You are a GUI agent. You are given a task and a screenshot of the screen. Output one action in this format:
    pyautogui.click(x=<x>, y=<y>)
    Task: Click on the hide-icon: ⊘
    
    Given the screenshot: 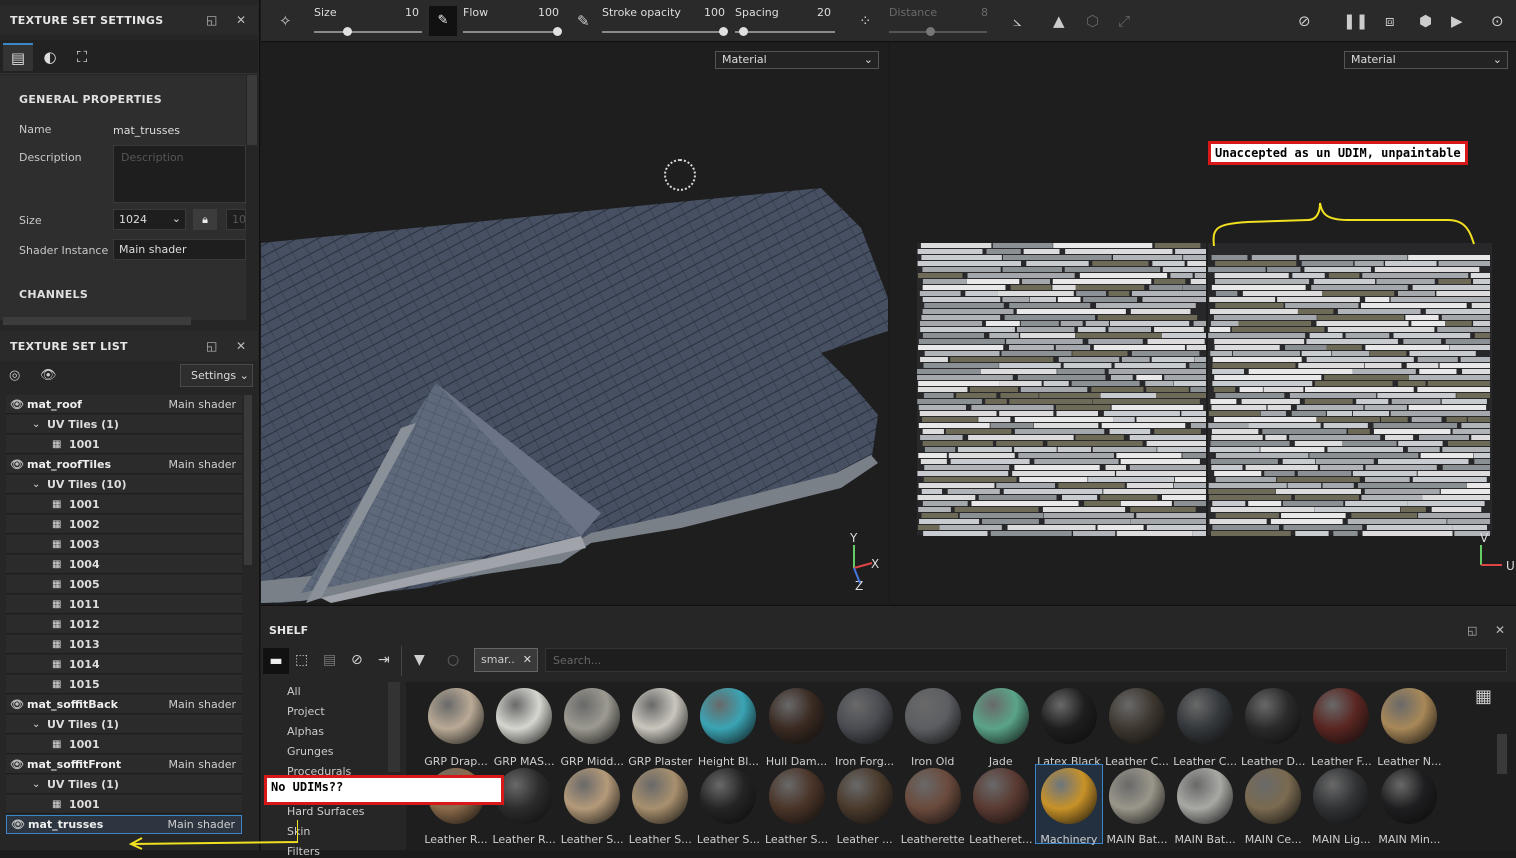 What is the action you would take?
    pyautogui.click(x=357, y=660)
    